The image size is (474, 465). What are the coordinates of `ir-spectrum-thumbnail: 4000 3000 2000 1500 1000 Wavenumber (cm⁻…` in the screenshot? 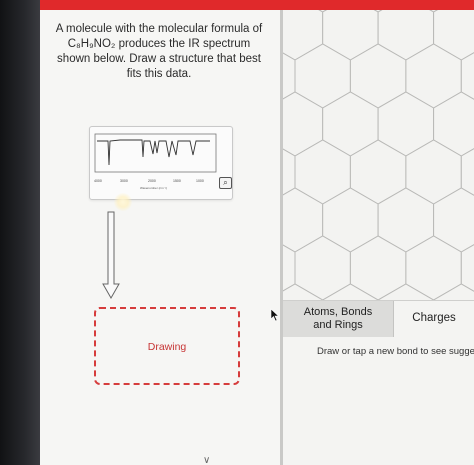 It's located at (161, 163).